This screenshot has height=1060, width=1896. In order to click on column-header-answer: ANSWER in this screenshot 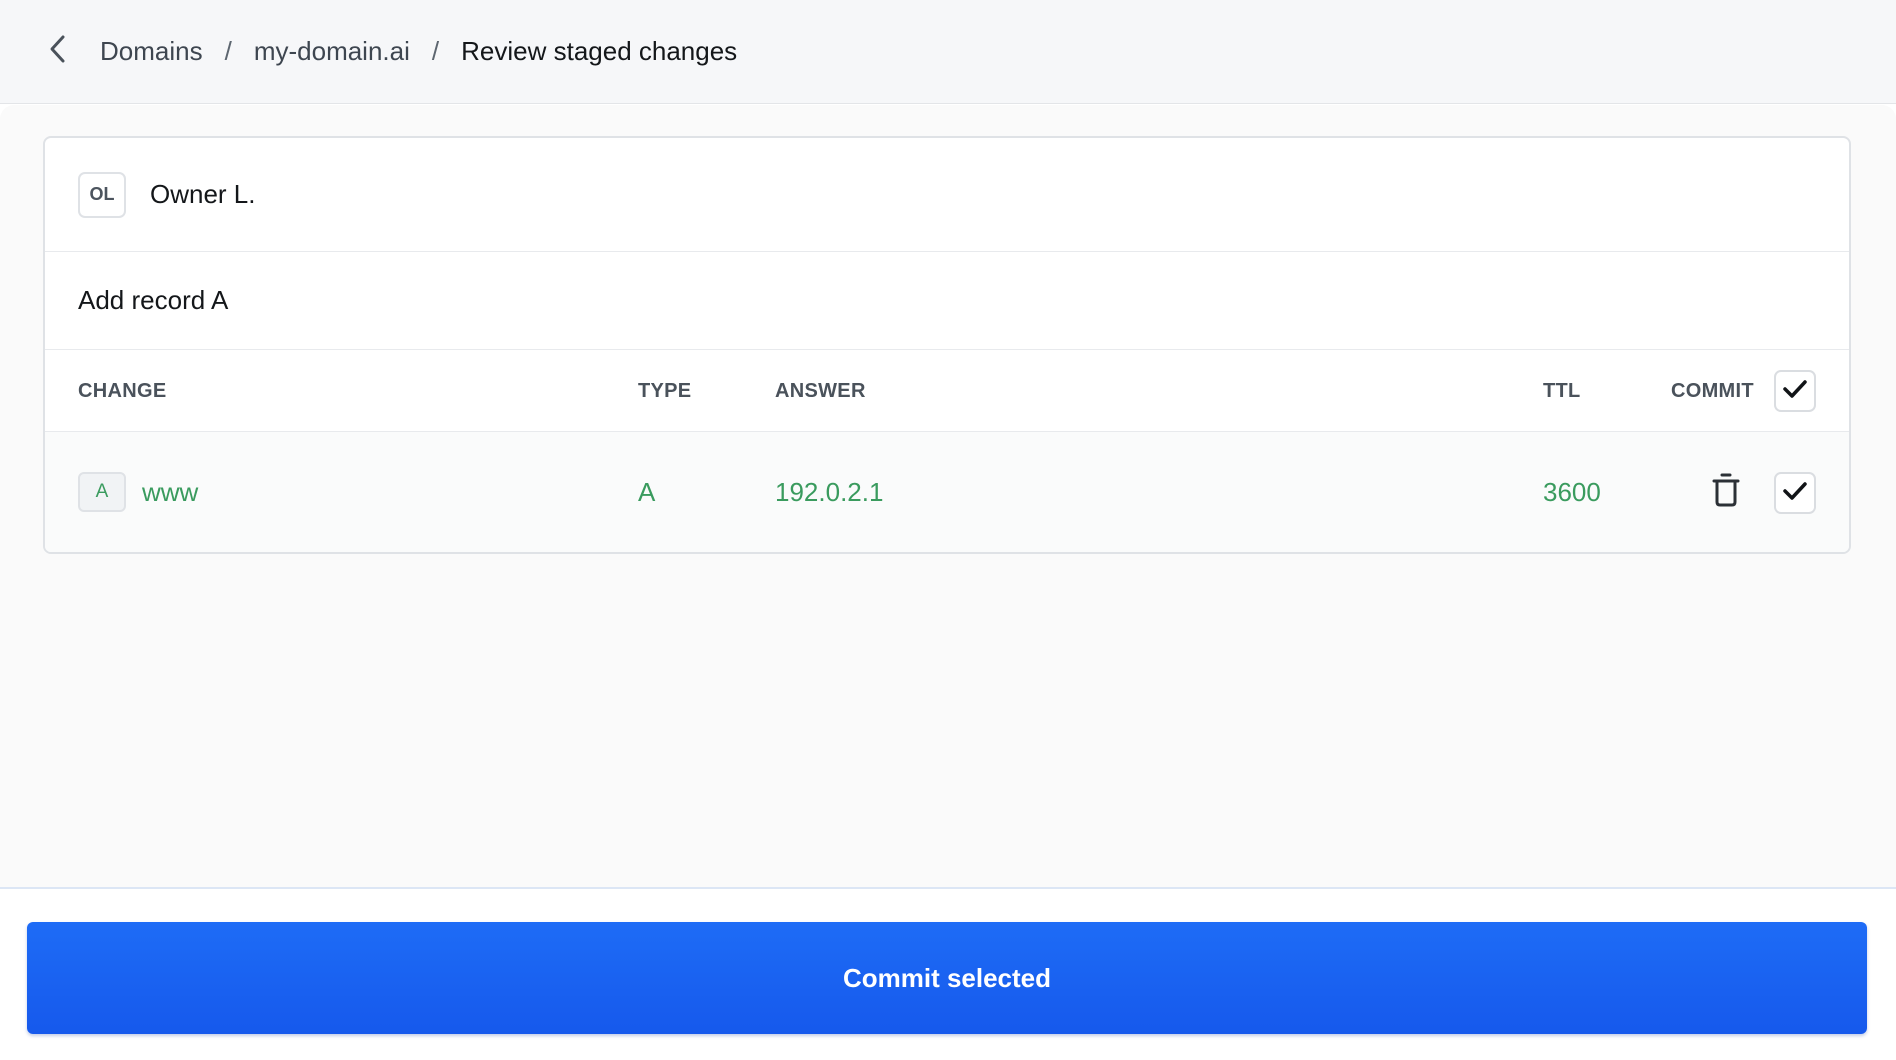, I will do `click(820, 390)`.